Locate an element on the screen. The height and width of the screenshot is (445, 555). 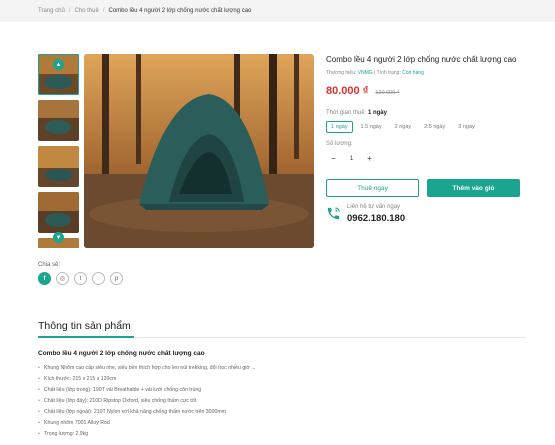
contact: Liên hệ tư vấn ngay 0962.180.180 is located at coordinates (426, 214).